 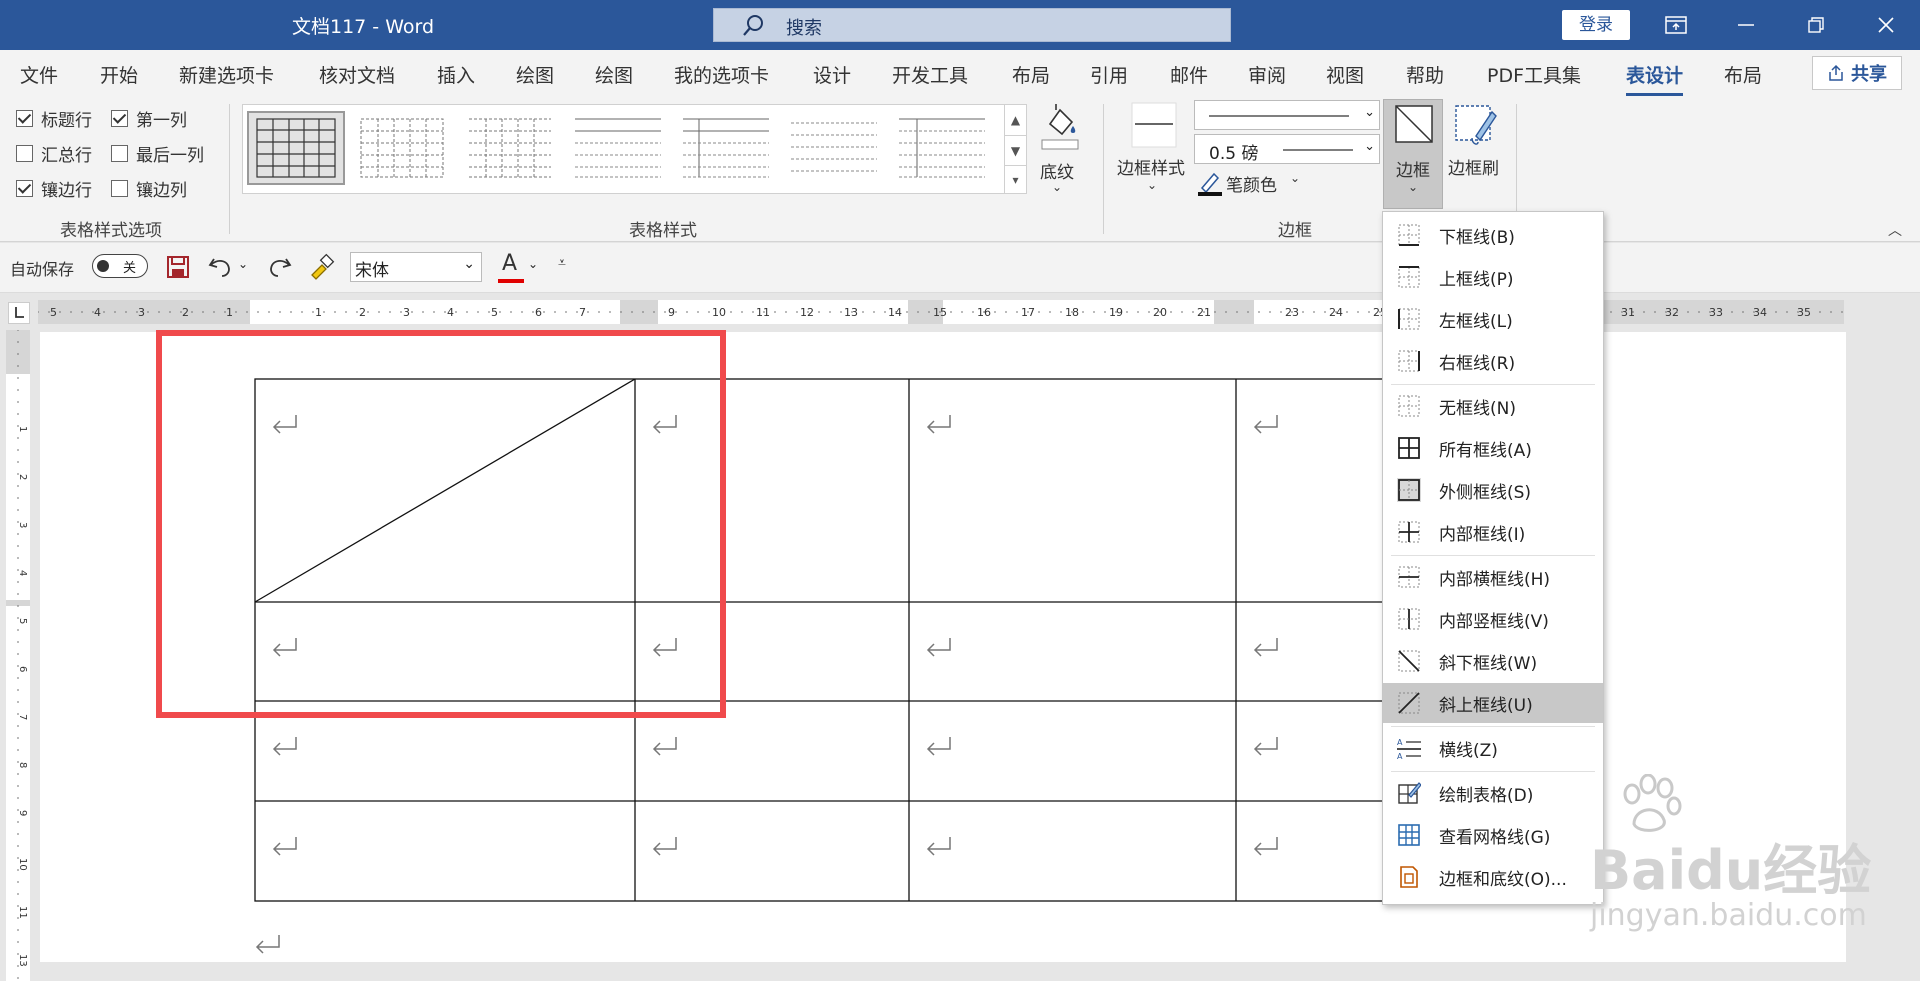 I want to click on font-color-letter: A, so click(x=510, y=263).